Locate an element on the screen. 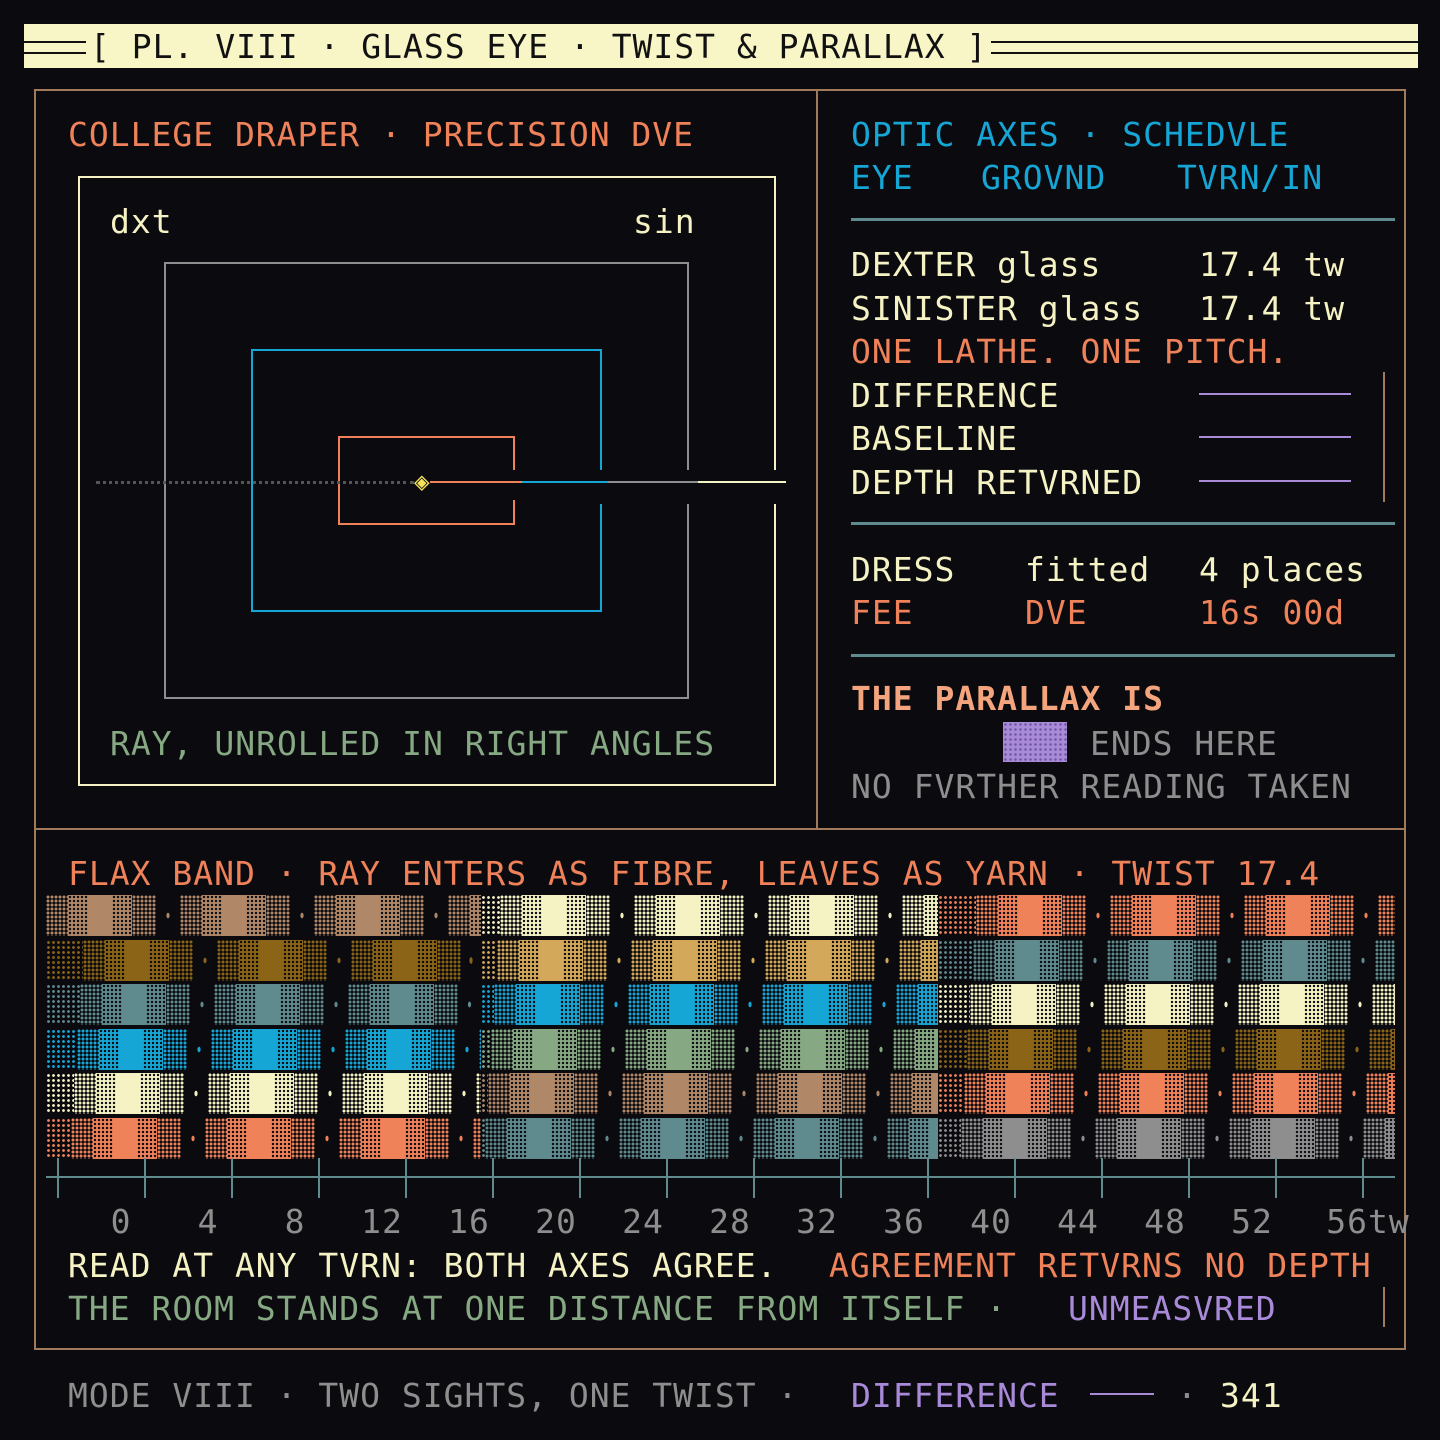 The width and height of the screenshot is (1440, 1440). axis-label: 40 is located at coordinates (991, 1221).